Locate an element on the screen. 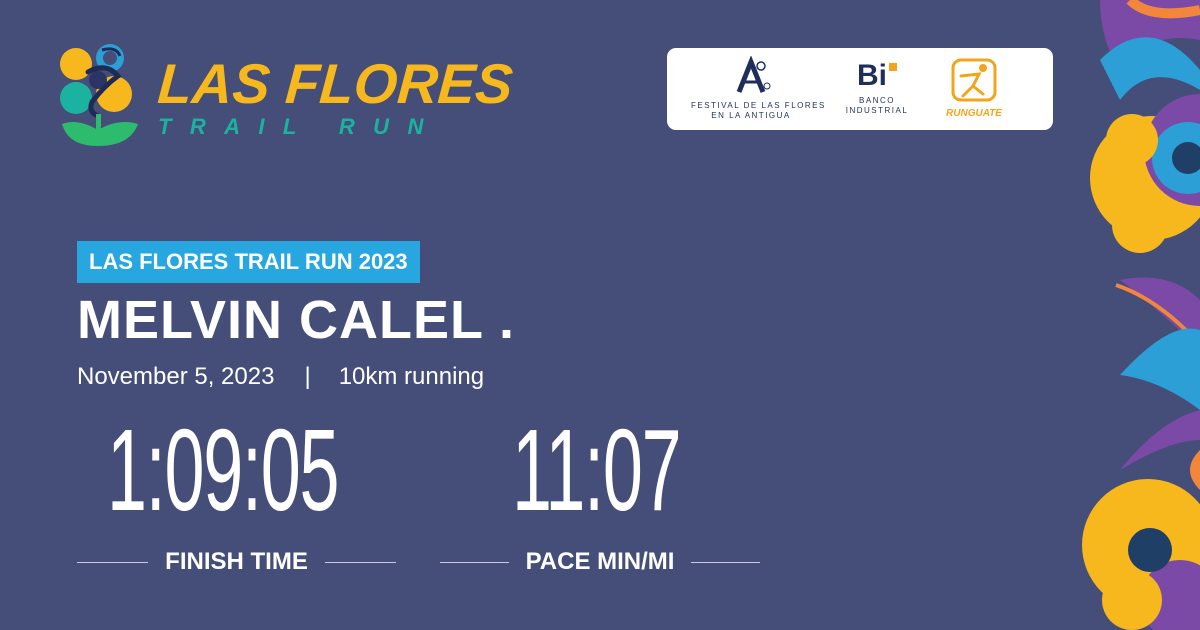 The image size is (1200, 630). logo-subtitle: TRAIL RUN is located at coordinates (300, 126).